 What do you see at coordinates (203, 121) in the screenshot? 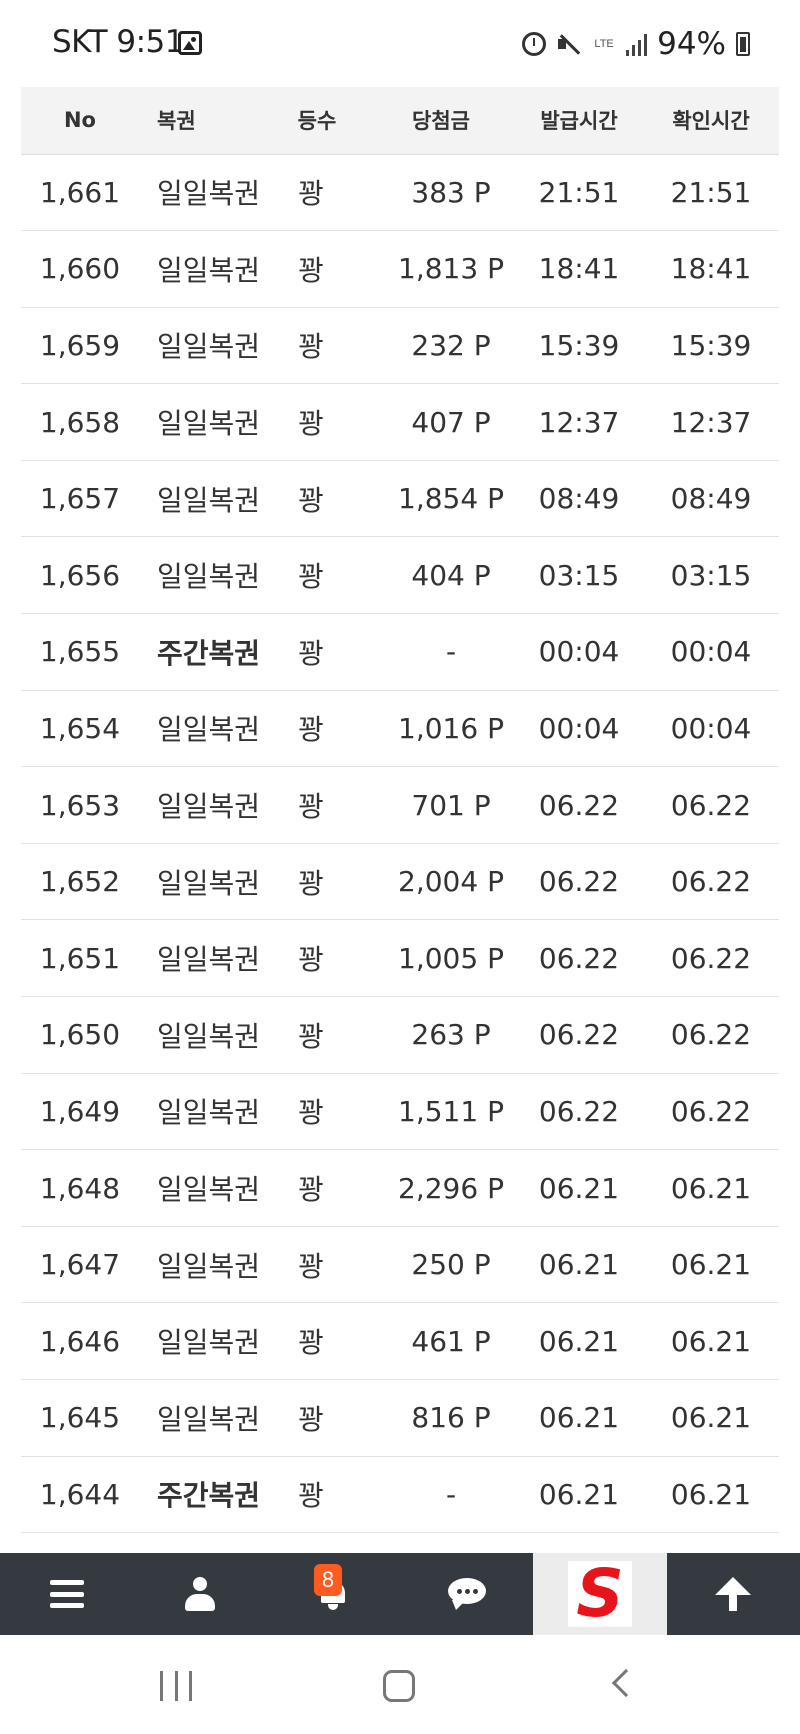
I see `header-lottery: 복권` at bounding box center [203, 121].